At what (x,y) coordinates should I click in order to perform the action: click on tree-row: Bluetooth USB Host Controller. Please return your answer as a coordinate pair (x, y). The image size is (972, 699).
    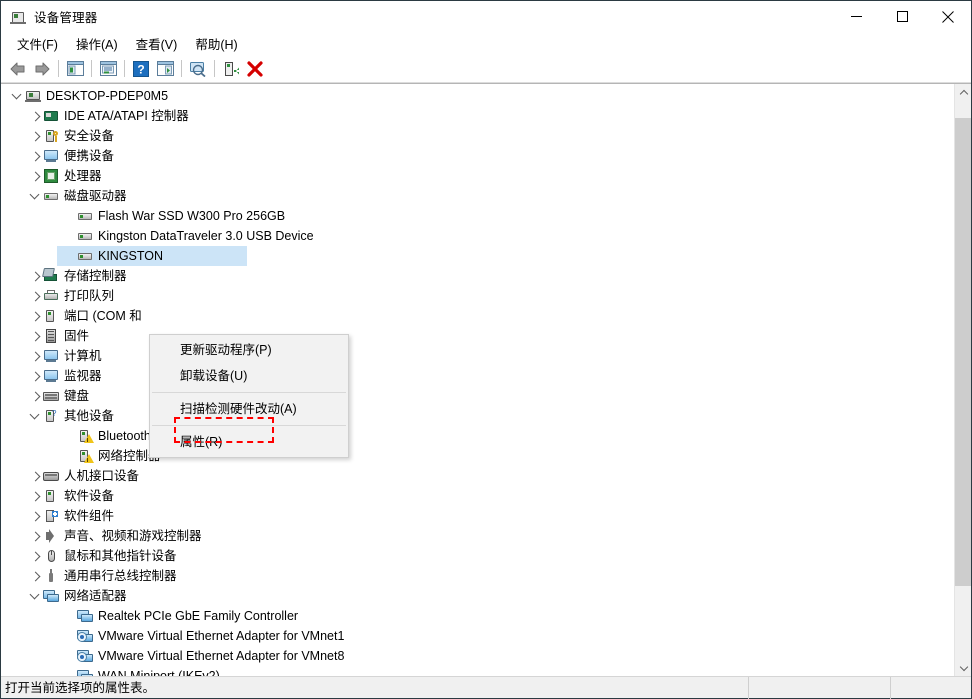
    Looking at the image, I should click on (477, 436).